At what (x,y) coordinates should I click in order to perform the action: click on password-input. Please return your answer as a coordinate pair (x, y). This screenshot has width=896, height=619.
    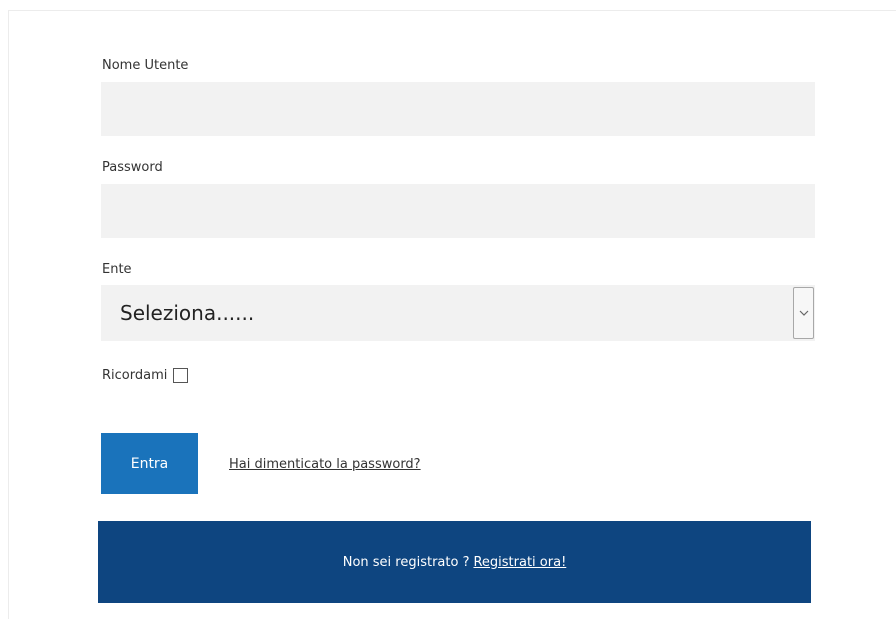
    Looking at the image, I should click on (458, 211).